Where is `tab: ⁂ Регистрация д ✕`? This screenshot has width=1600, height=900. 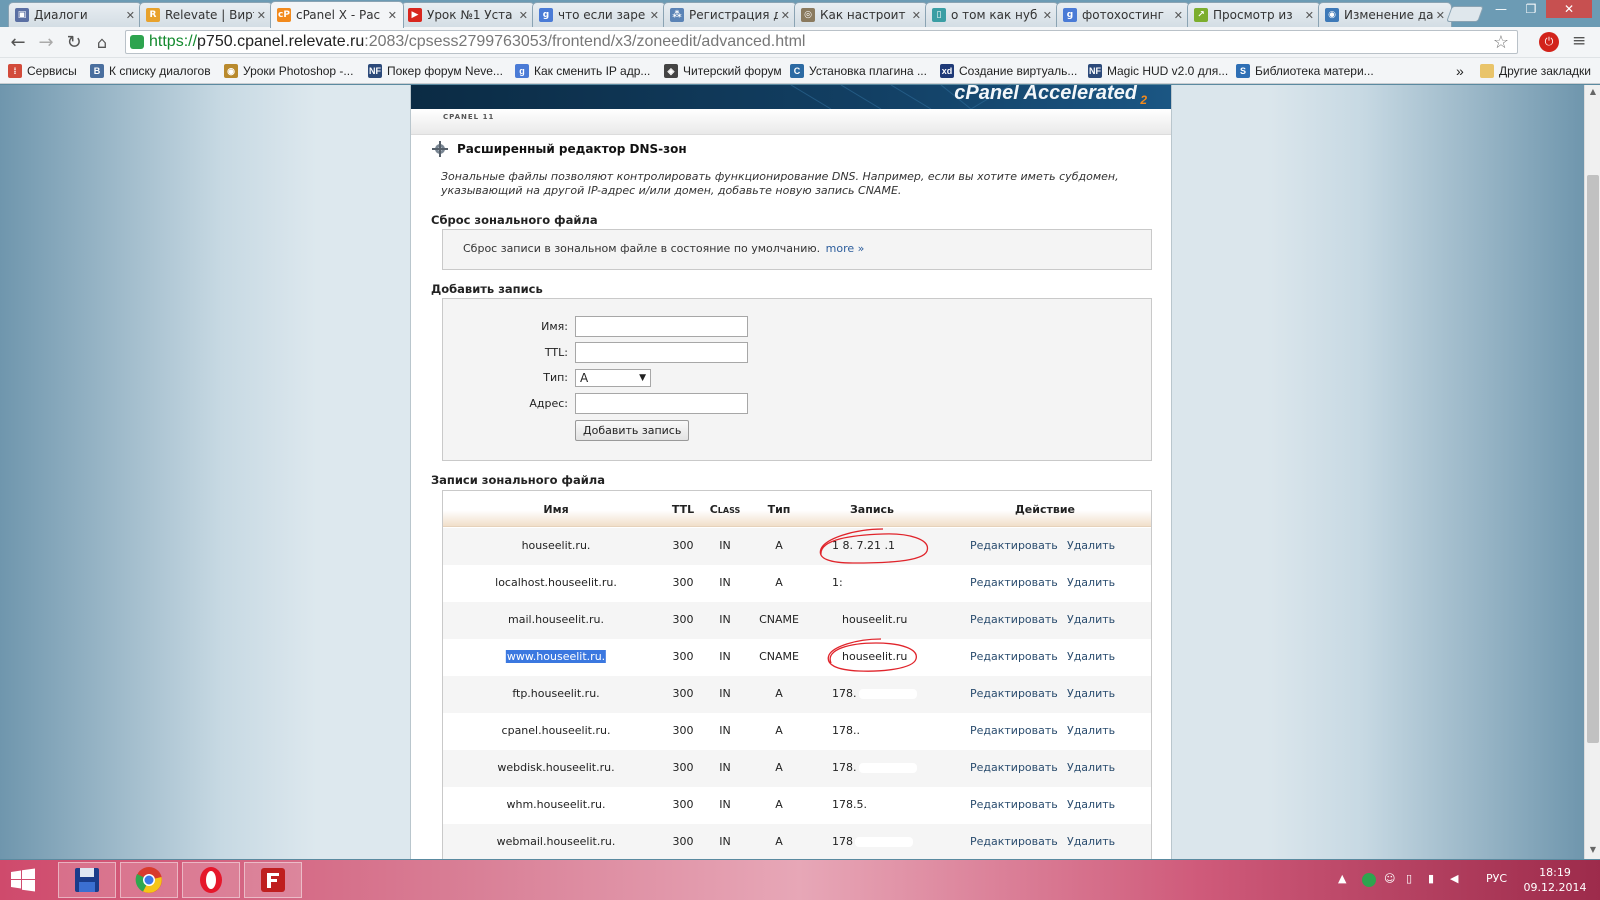
tab: ⁂ Регистрация д ✕ is located at coordinates (730, 14).